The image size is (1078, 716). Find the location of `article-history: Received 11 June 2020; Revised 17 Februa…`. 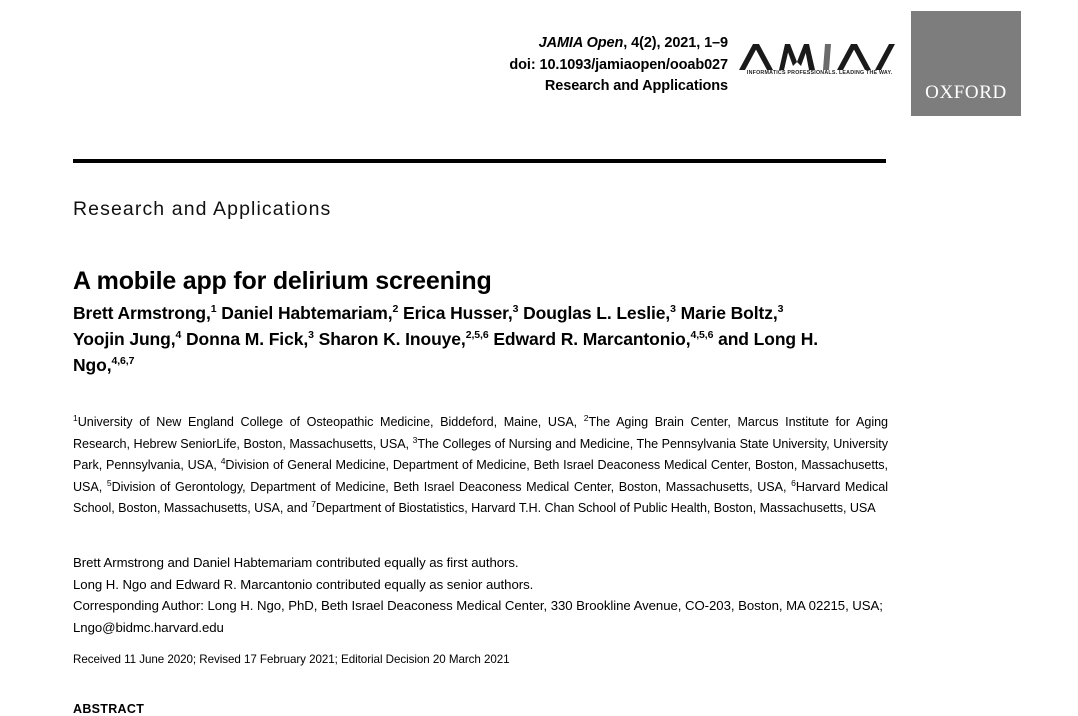

article-history: Received 11 June 2020; Revised 17 Februa… is located at coordinates (291, 659).